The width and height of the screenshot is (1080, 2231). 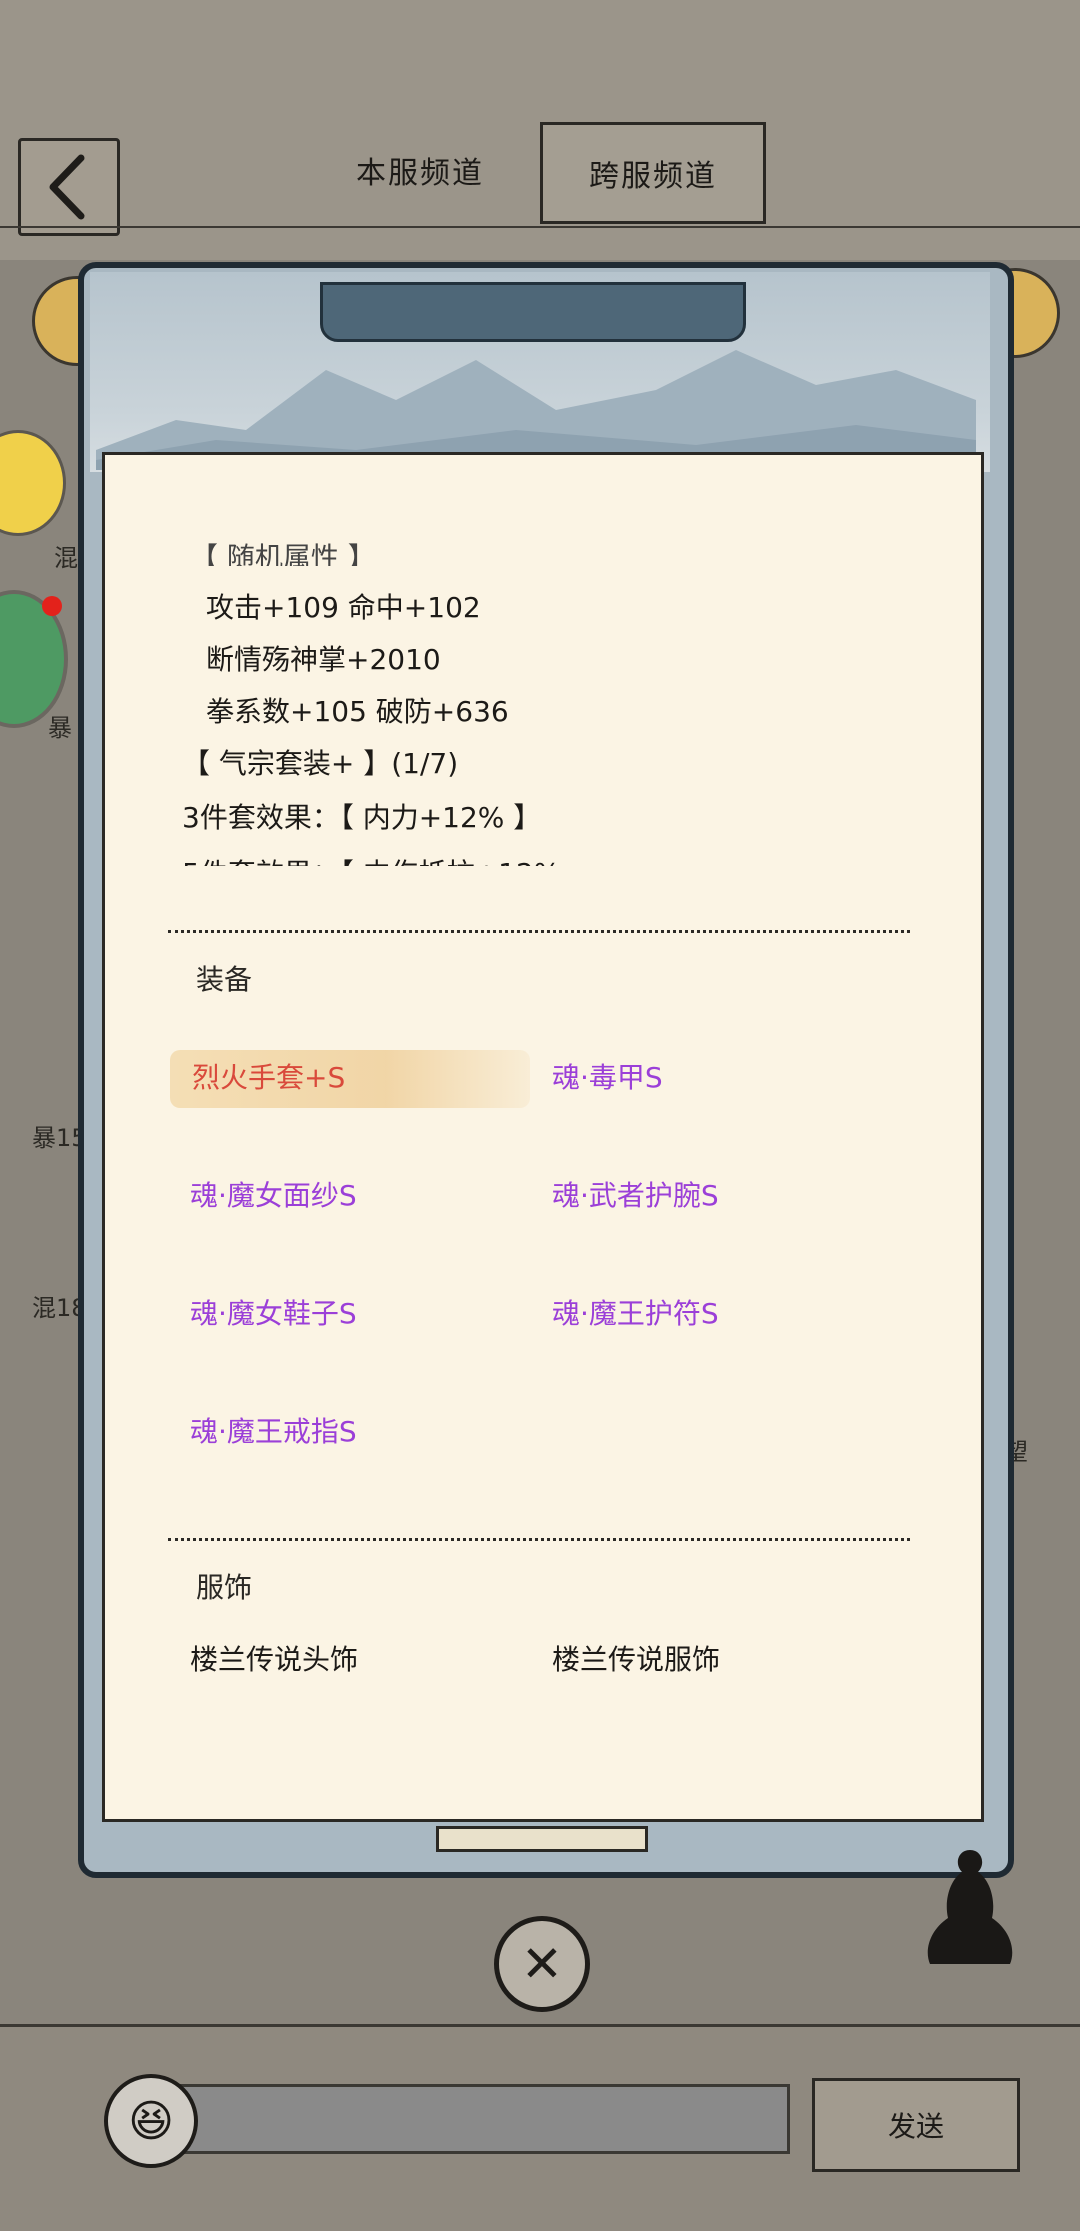 I want to click on tab-cross-server-channel: 跨服频道, so click(x=653, y=173).